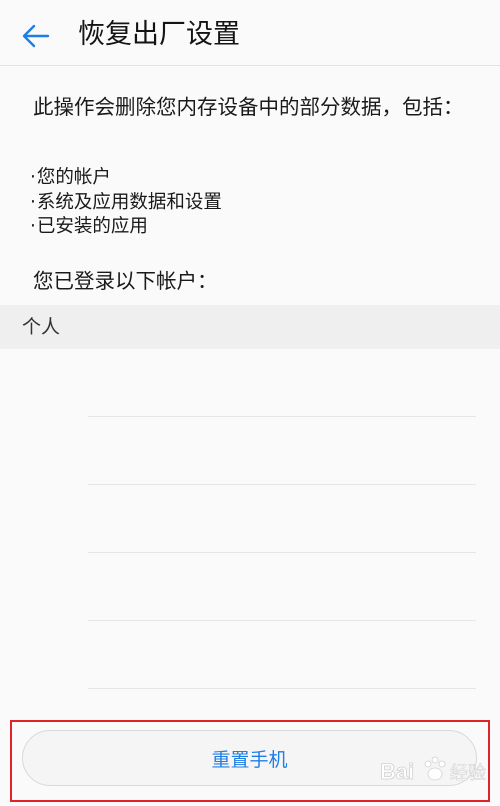 The image size is (500, 806). Describe the element at coordinates (41, 327) in the screenshot. I see `section-header-label: 个人` at that location.